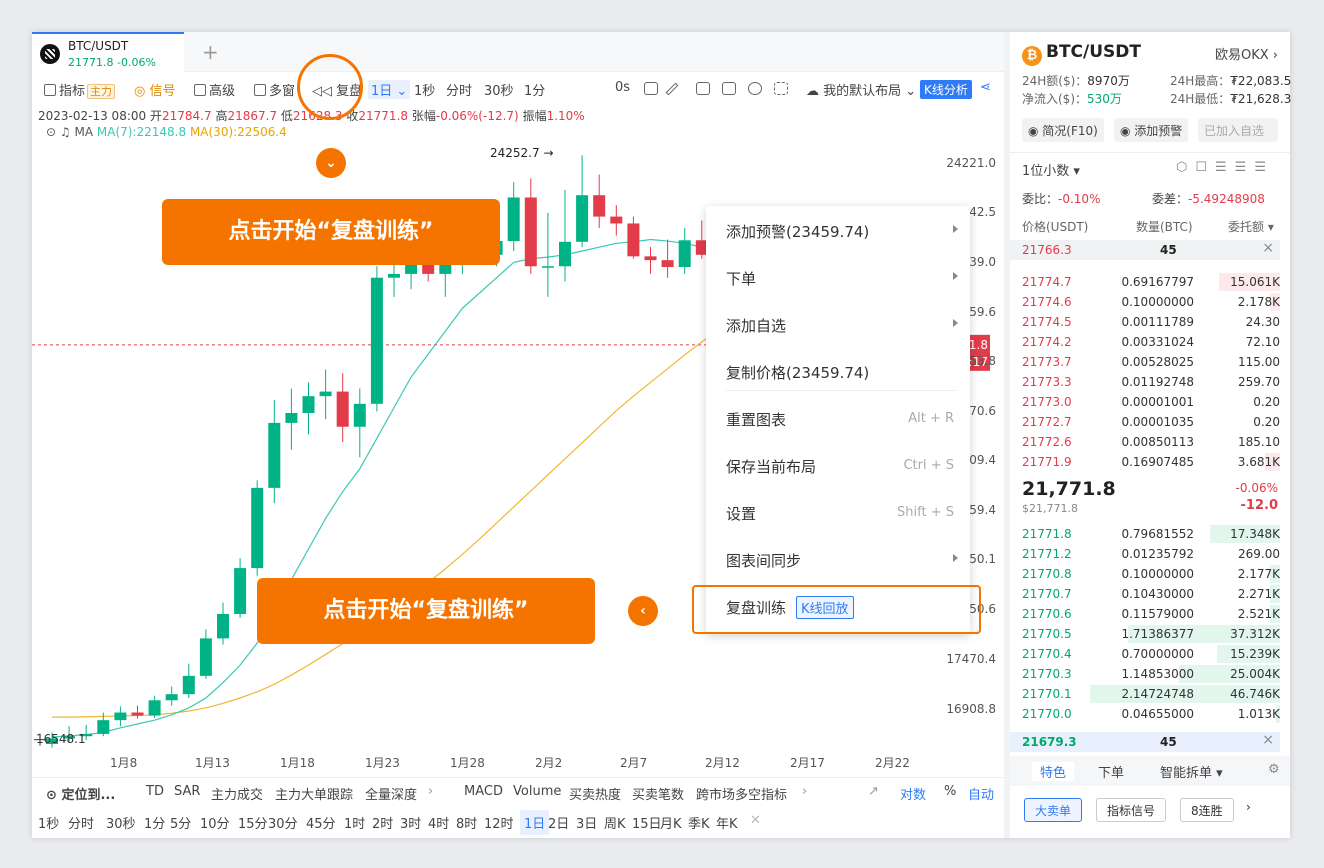 This screenshot has width=1324, height=868. I want to click on orderbook-view-icons: ⬡☐☰☰☰, so click(1225, 167).